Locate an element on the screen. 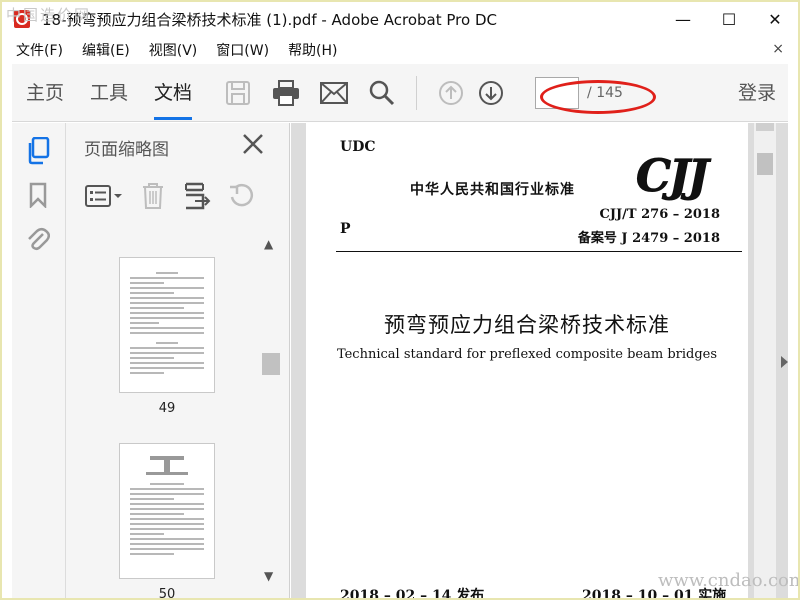 The height and width of the screenshot is (600, 800). email-icon is located at coordinates (334, 93).